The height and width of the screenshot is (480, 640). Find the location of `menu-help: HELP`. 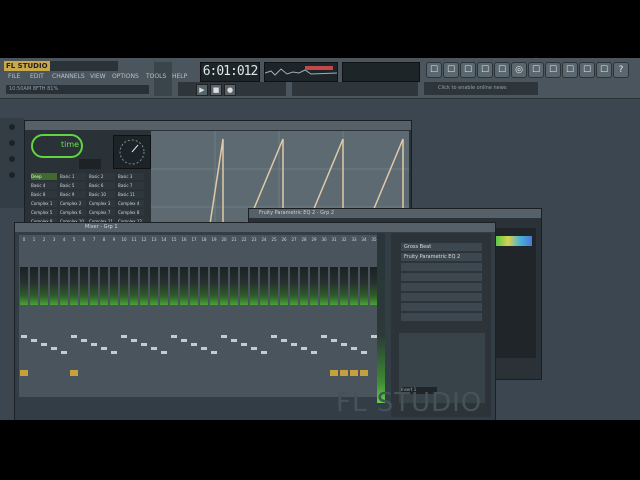

menu-help: HELP is located at coordinates (179, 76).